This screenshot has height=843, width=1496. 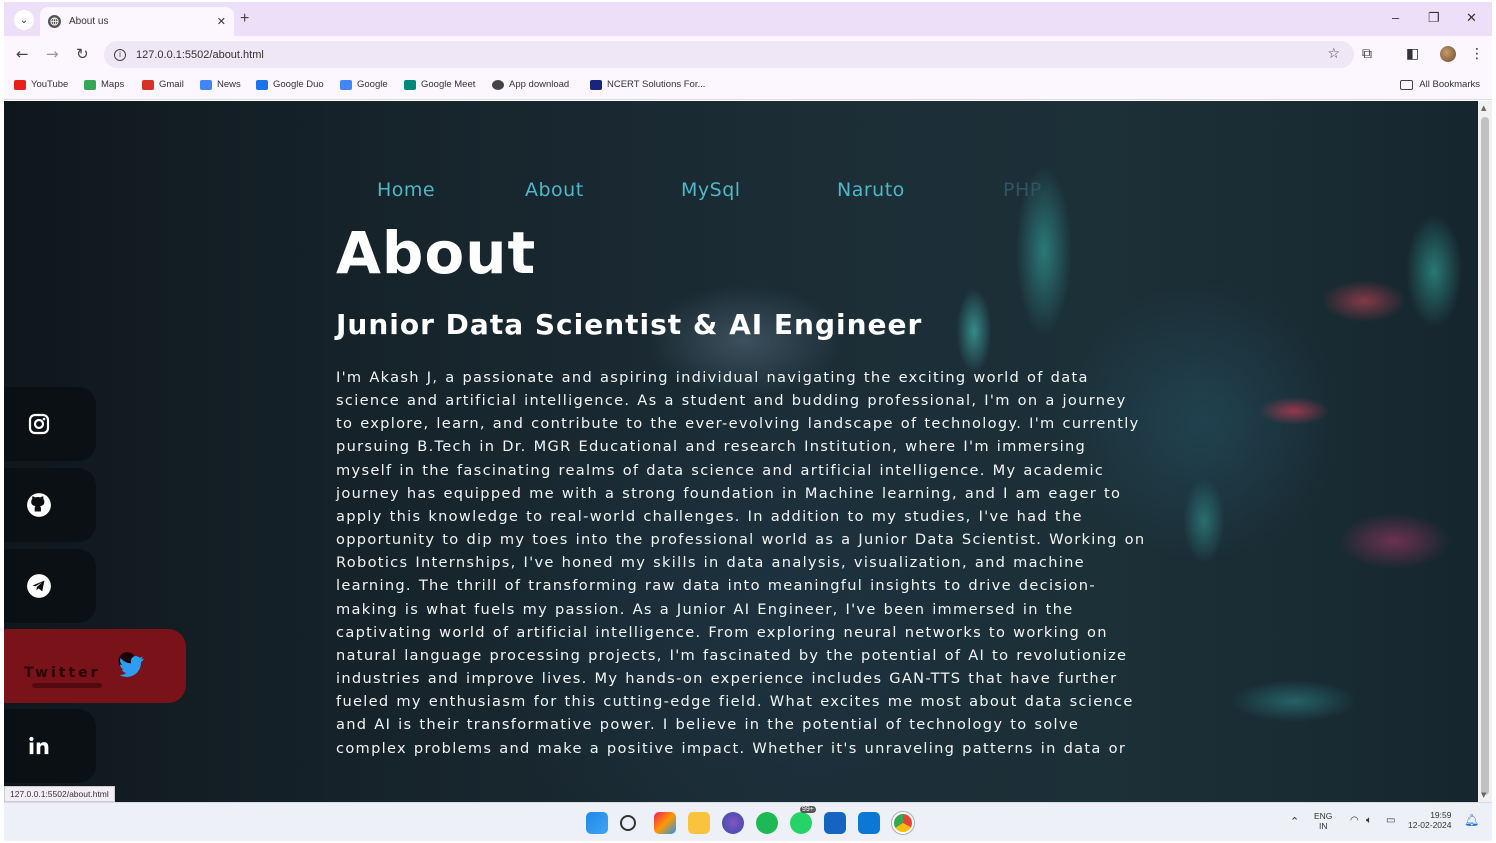 I want to click on site-info-icon: i, so click(x=120, y=54).